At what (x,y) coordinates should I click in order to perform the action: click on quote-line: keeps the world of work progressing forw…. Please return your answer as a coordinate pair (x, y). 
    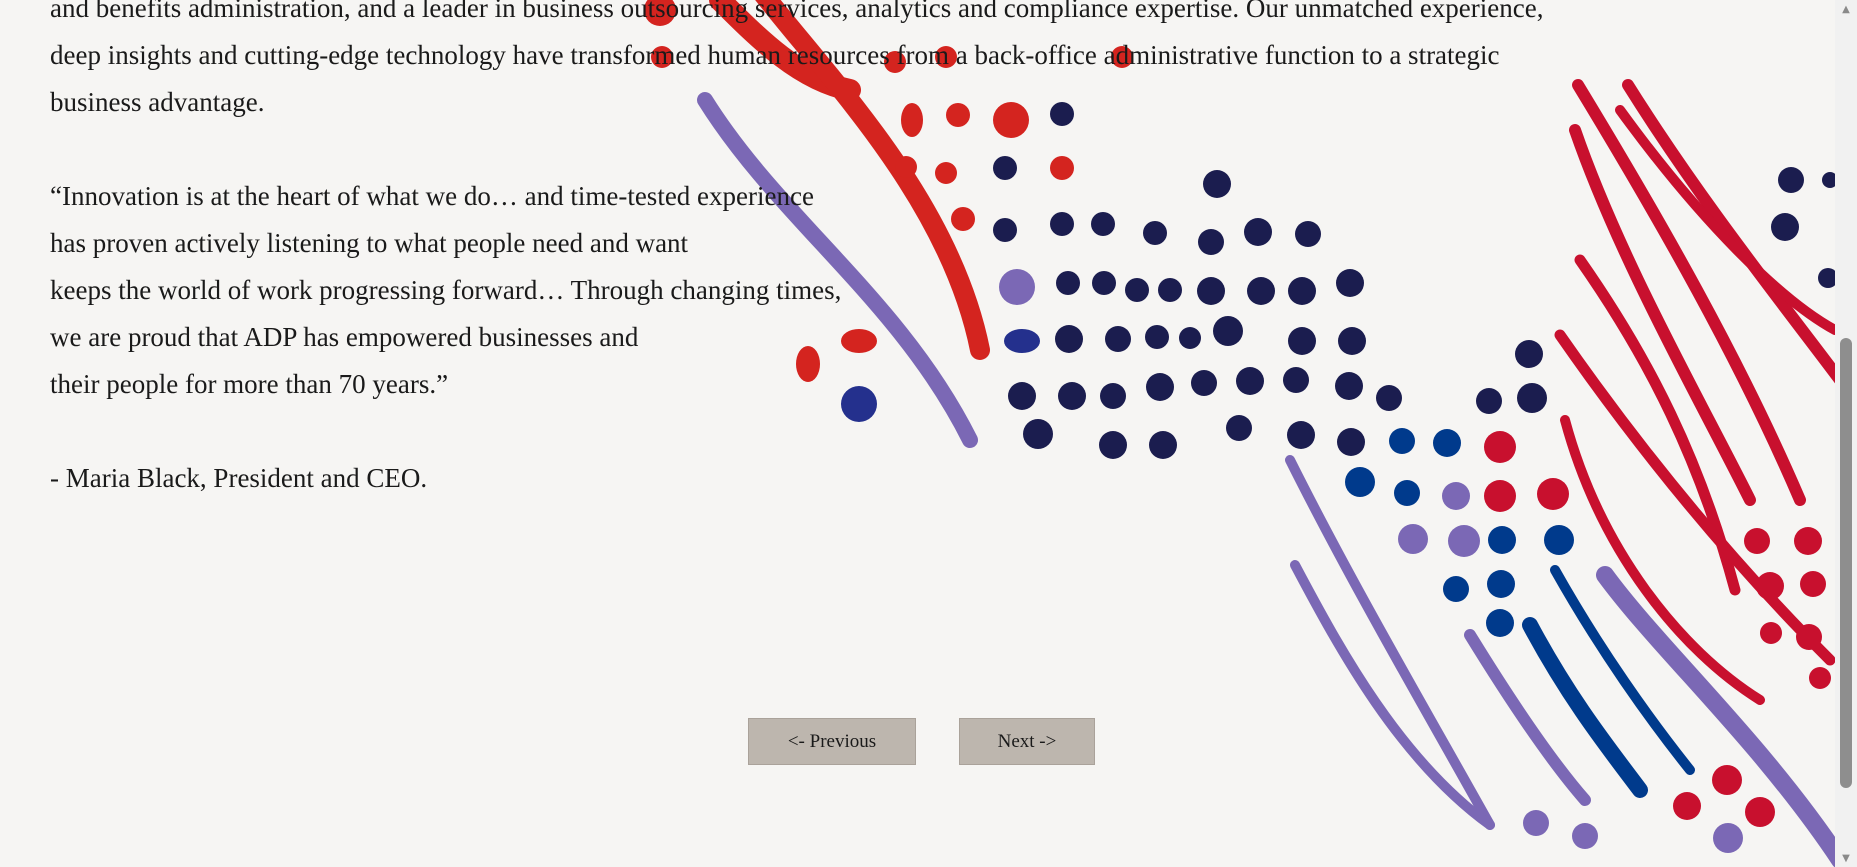
    Looking at the image, I should click on (446, 290).